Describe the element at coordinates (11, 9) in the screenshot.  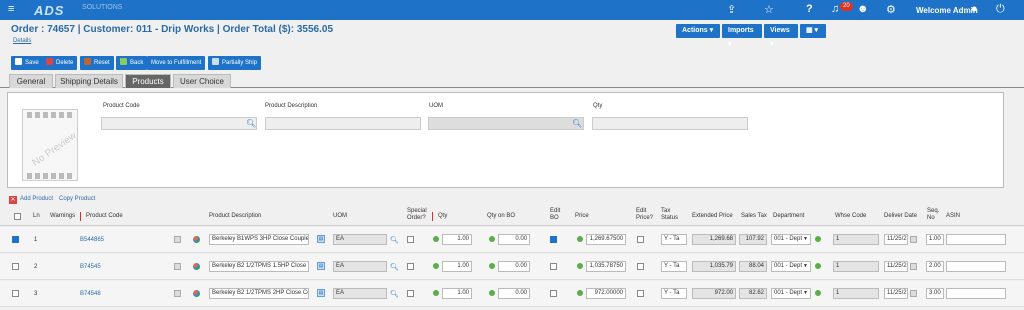
I see `hamburger-menu-icon: ≡` at that location.